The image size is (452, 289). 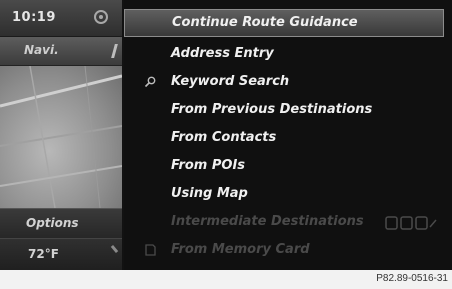 What do you see at coordinates (150, 250) in the screenshot?
I see `memory-card-icon` at bounding box center [150, 250].